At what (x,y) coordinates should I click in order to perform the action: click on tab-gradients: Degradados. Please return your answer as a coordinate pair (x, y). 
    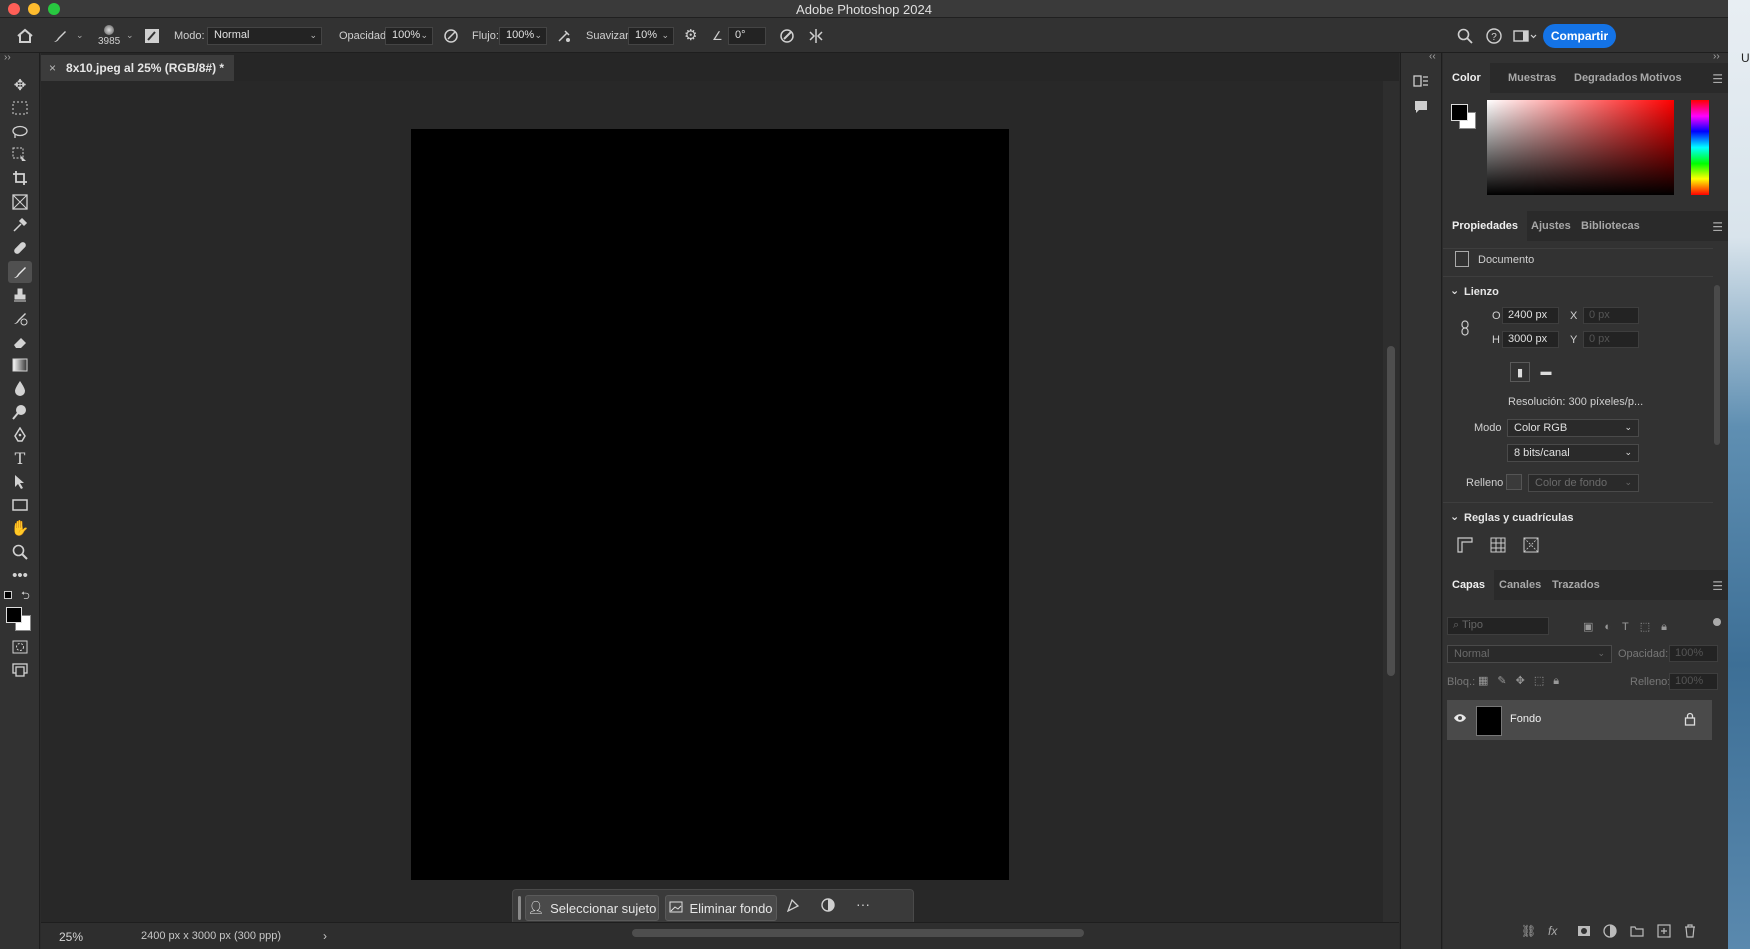
    Looking at the image, I should click on (1606, 78).